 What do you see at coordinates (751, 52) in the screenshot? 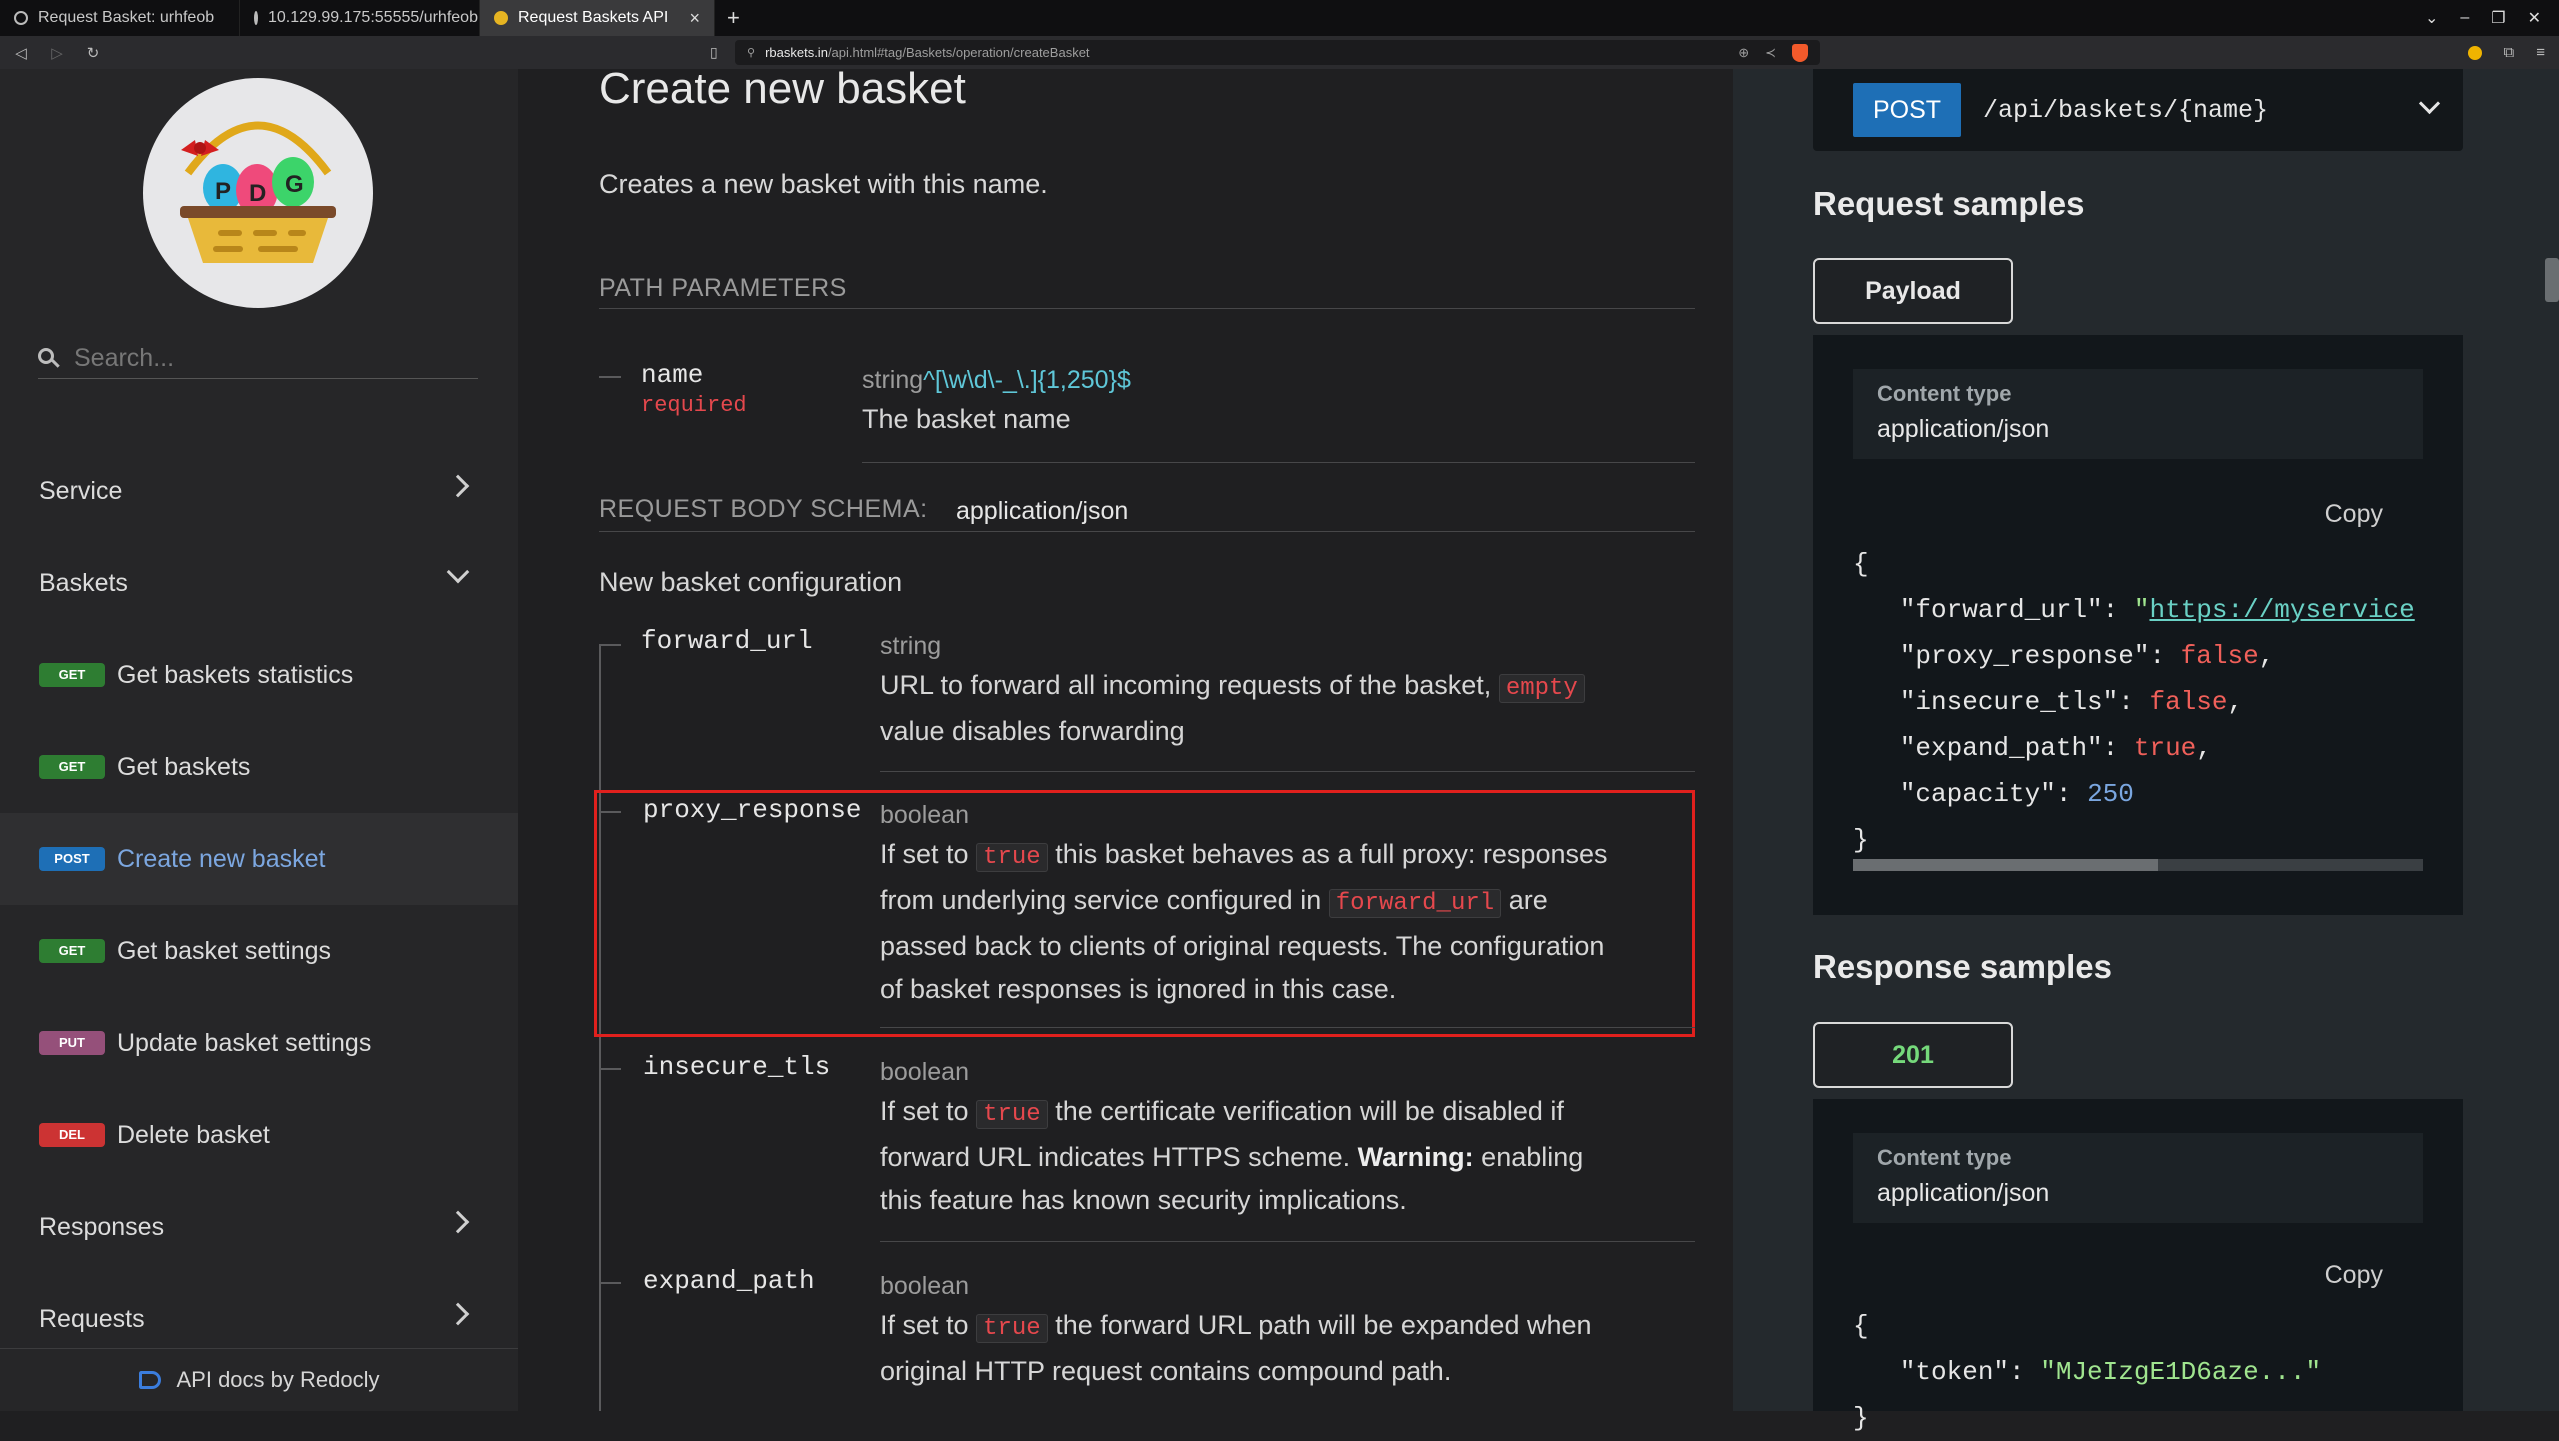
I see `site-info-icon: ⚲` at bounding box center [751, 52].